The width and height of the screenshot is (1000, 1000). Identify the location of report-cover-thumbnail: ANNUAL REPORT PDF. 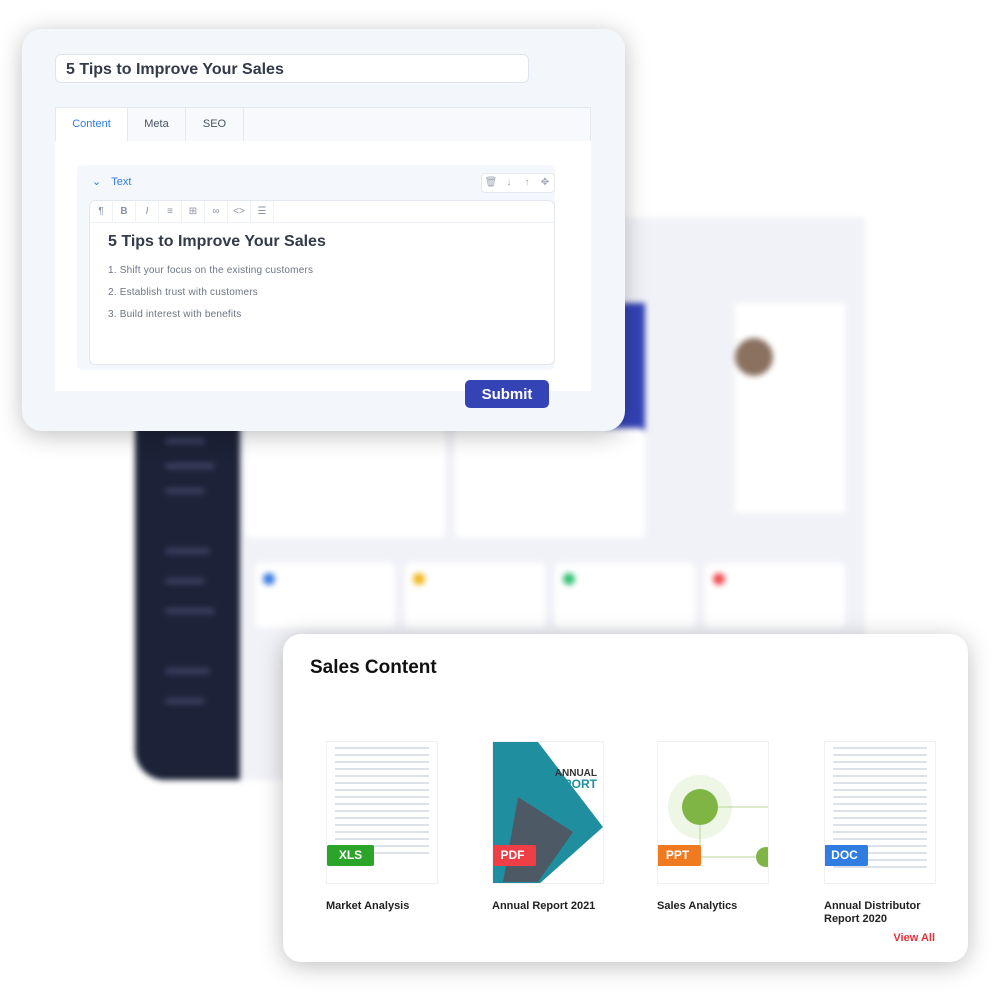
(548, 812).